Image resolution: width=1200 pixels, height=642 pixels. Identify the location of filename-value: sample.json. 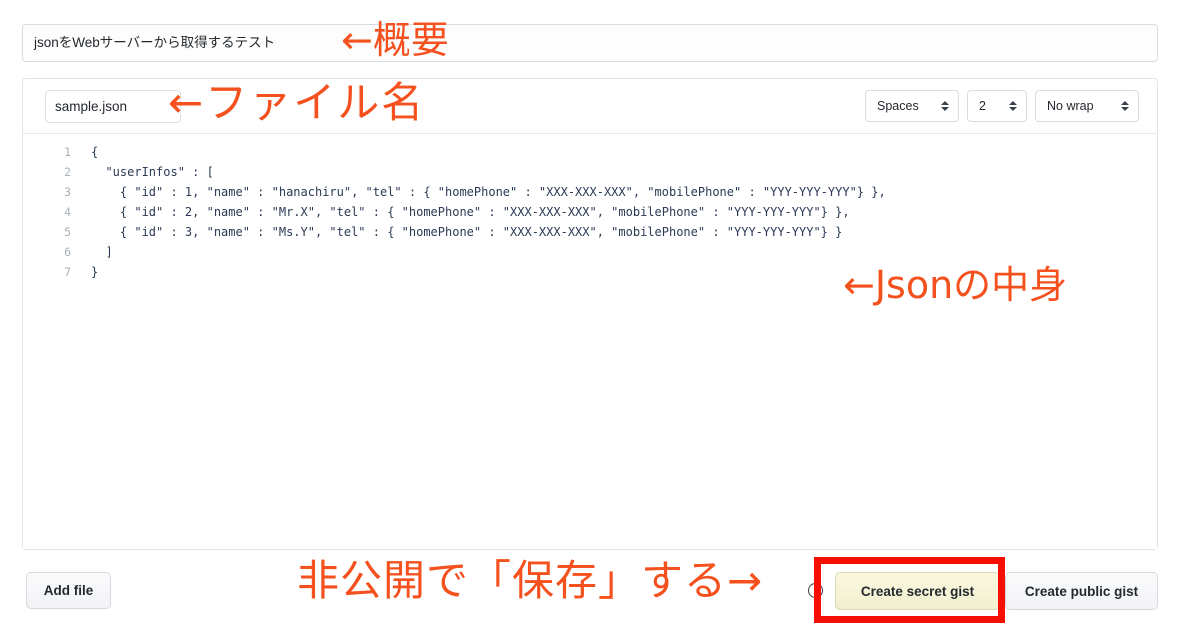
(91, 106).